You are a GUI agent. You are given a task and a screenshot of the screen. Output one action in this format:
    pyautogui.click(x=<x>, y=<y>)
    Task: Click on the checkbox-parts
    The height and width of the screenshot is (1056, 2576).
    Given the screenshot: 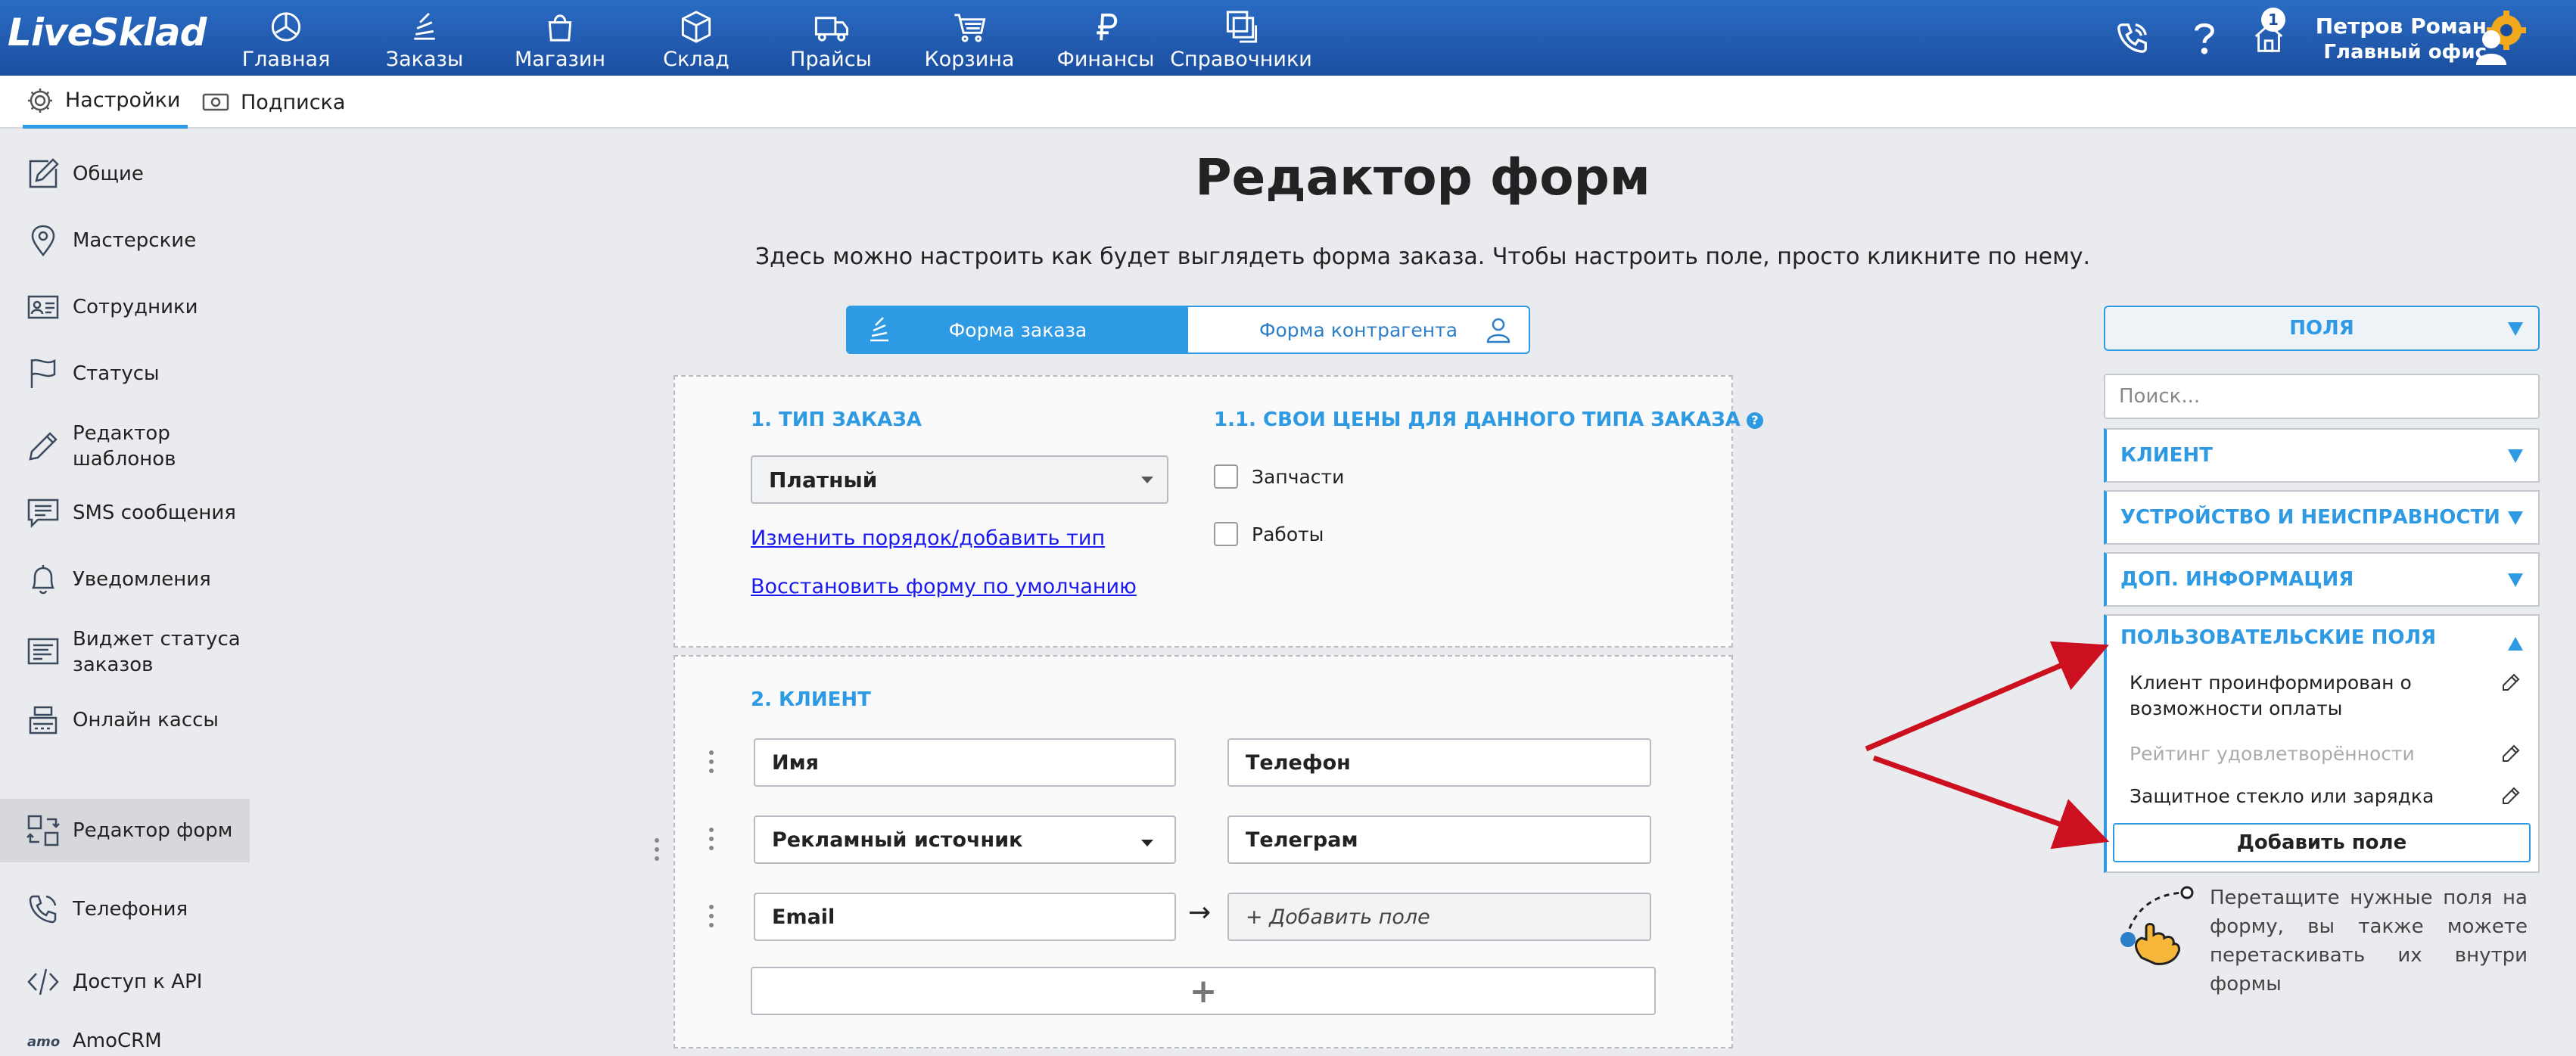 What is the action you would take?
    pyautogui.click(x=1226, y=477)
    